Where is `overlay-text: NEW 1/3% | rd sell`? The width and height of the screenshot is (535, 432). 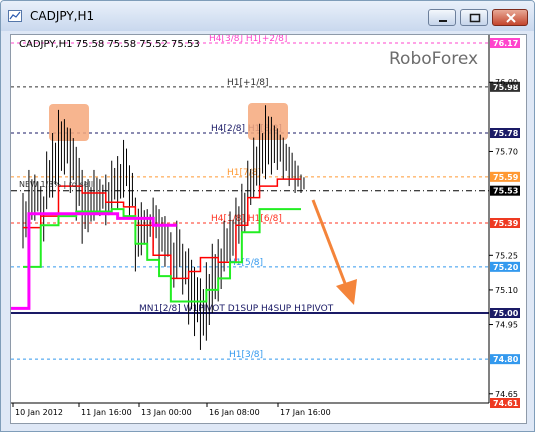 overlay-text: NEW 1/3% | rd sell is located at coordinates (56, 184).